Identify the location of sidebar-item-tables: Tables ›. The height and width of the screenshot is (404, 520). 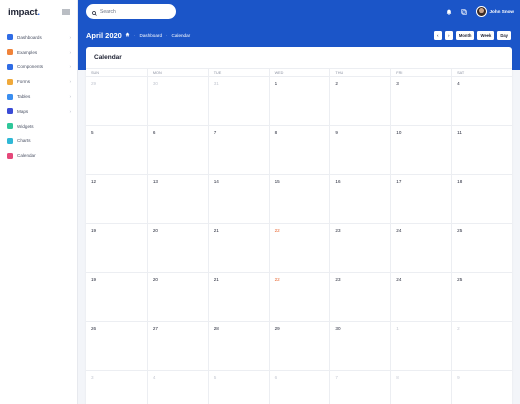
(38, 96).